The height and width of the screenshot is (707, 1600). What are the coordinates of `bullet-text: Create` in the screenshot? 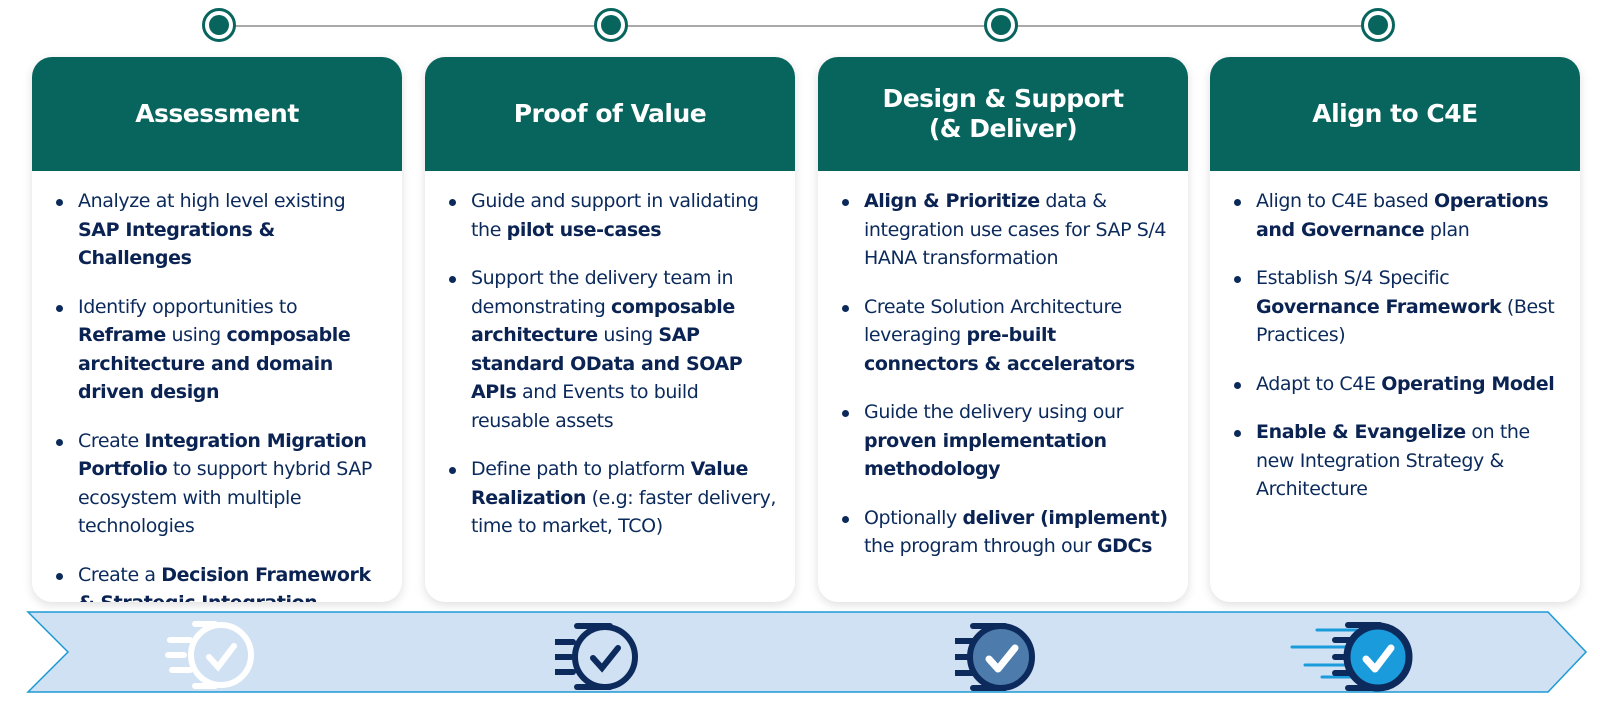 It's located at (111, 440).